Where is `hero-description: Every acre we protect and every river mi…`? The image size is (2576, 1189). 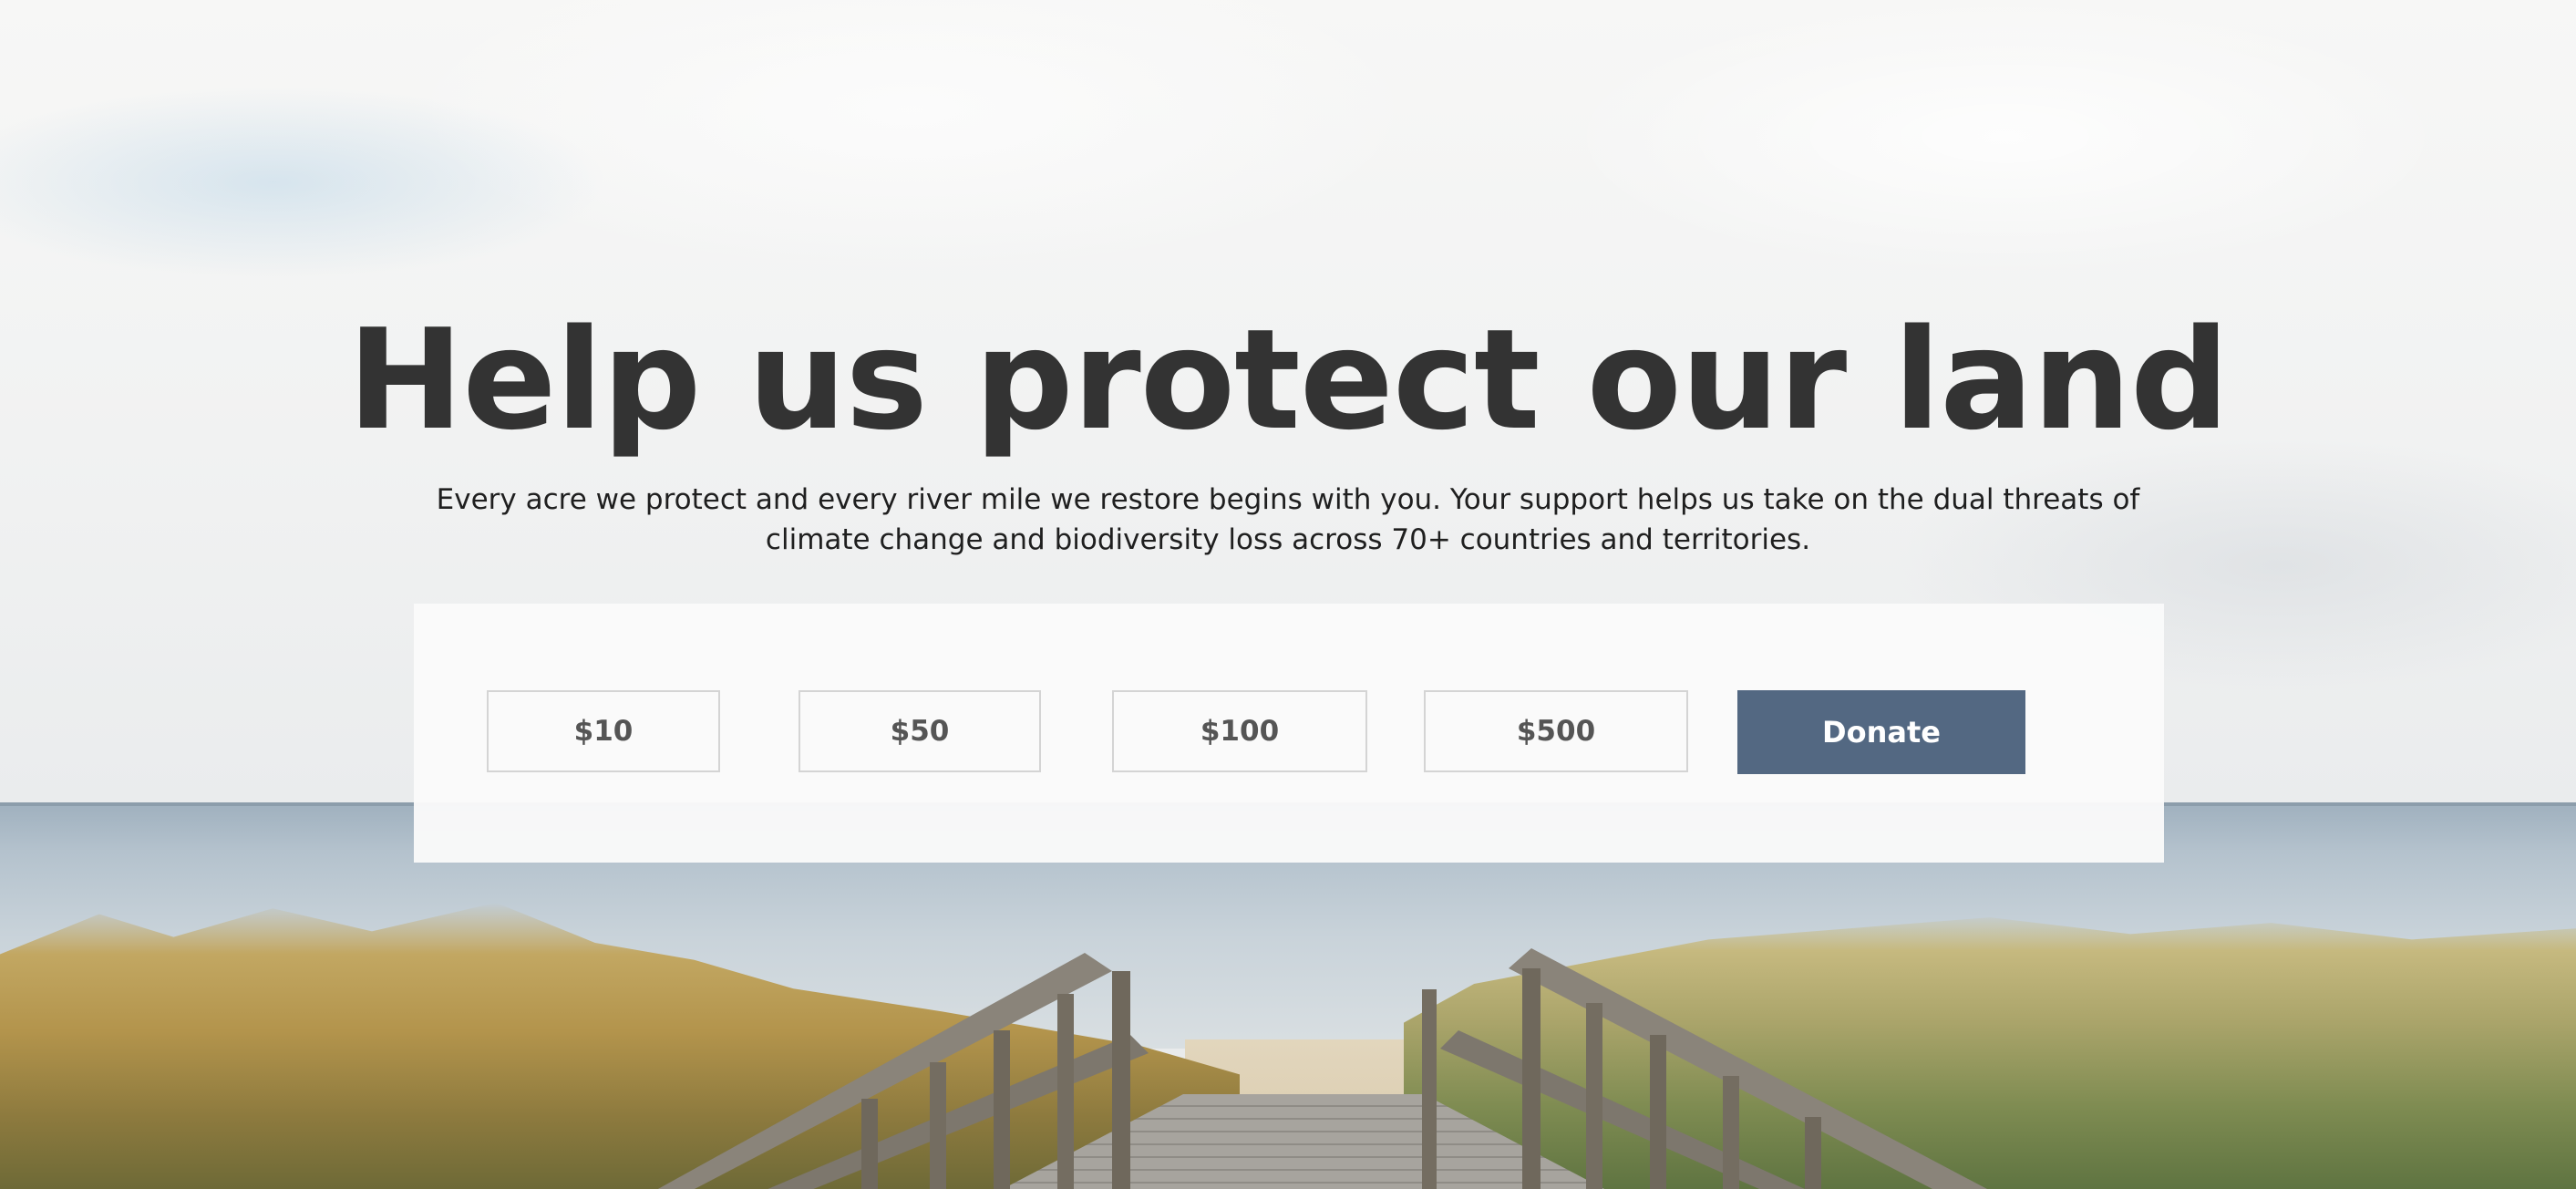 hero-description: Every acre we protect and every river mi… is located at coordinates (1288, 520).